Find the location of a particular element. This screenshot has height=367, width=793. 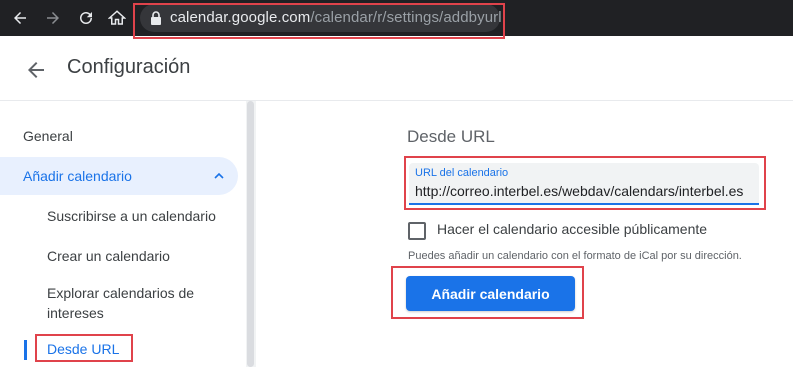

url-field-label: URL del calendario is located at coordinates (462, 173).